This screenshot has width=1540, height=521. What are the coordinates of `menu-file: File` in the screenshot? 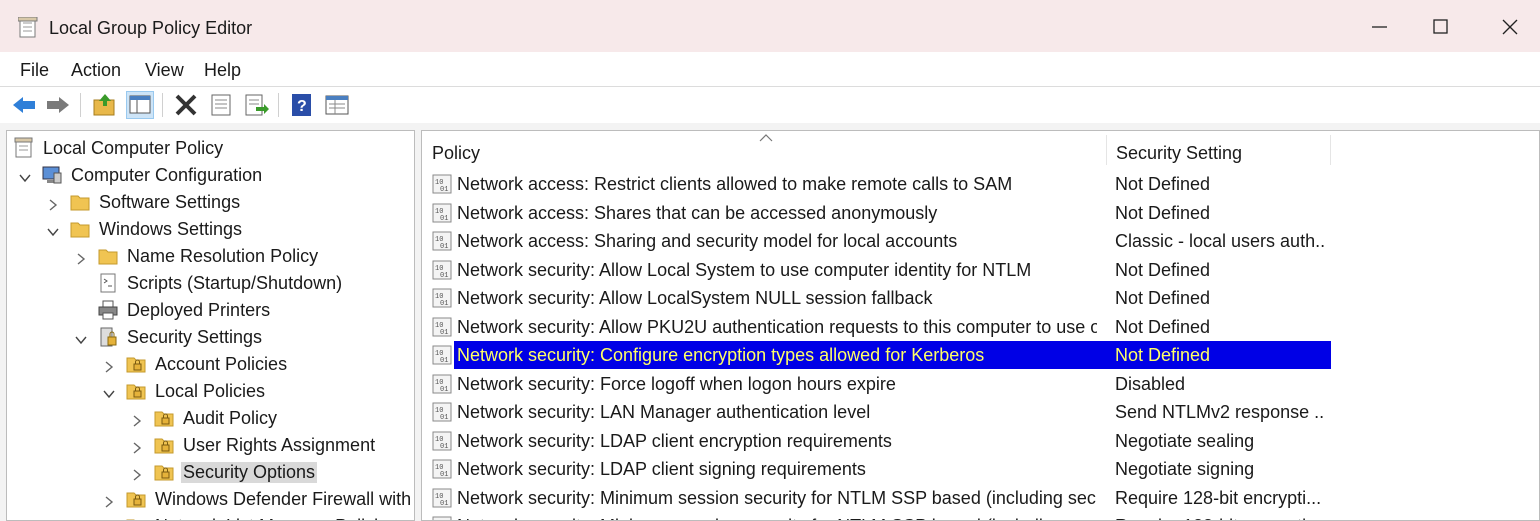 It's located at (34, 70).